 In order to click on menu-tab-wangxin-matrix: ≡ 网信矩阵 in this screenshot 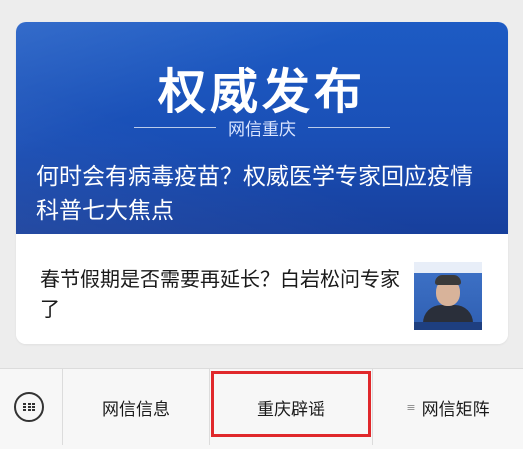, I will do `click(448, 407)`.